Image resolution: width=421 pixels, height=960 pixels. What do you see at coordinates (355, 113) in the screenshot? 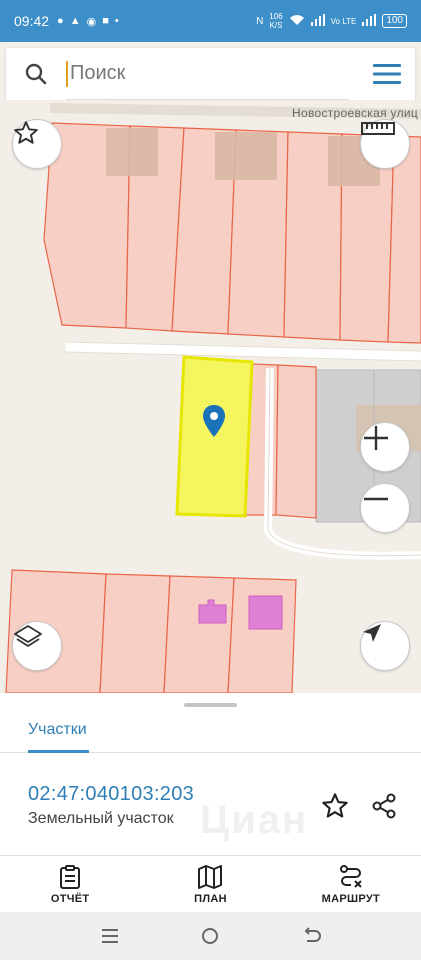
I see `street-label: Новостроевская улиц` at bounding box center [355, 113].